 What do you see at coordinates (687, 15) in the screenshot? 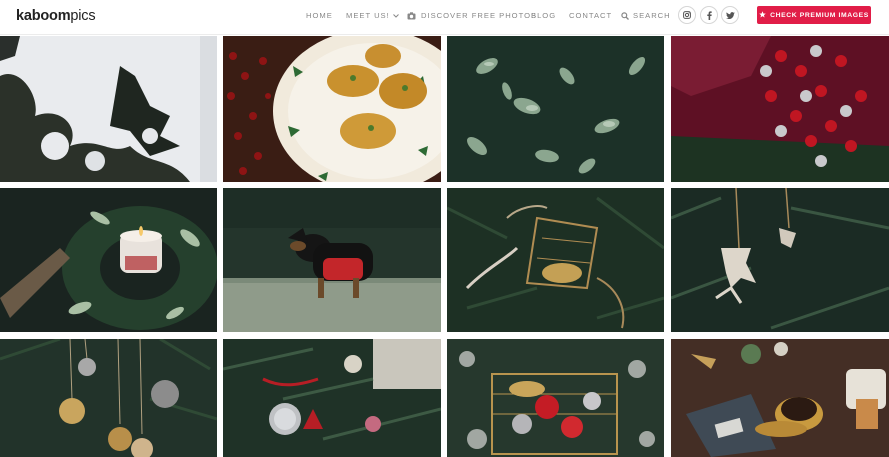
I see `instagram-icon` at bounding box center [687, 15].